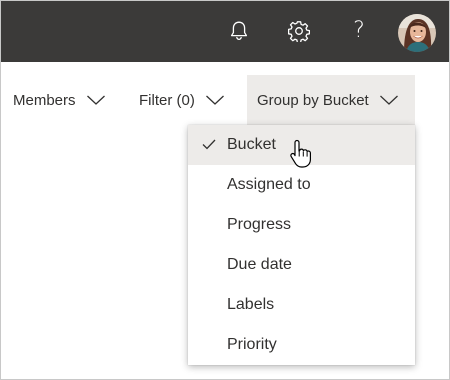  I want to click on menu-item-label: Progress, so click(259, 224).